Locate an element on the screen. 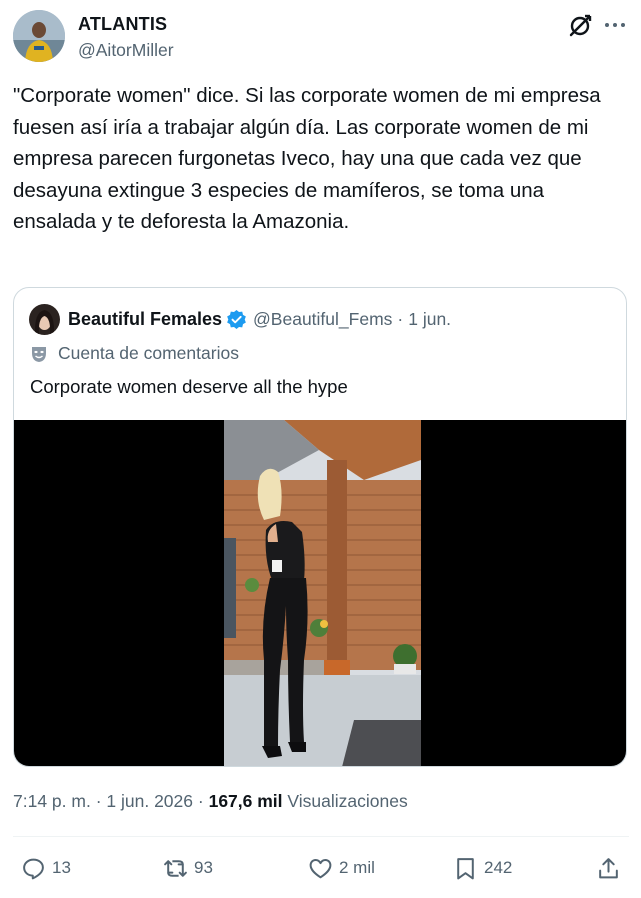 The width and height of the screenshot is (641, 898). grok-icon is located at coordinates (580, 26).